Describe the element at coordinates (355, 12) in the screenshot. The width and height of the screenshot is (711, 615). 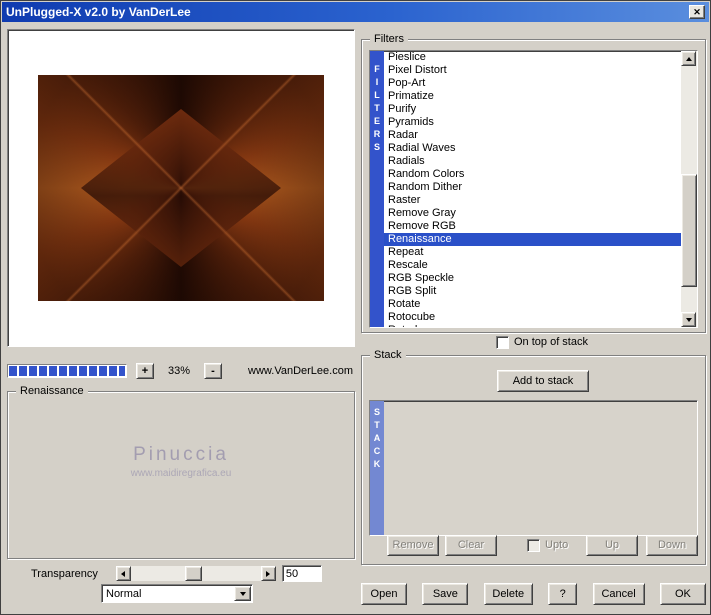
I see `title-bar: UnPlugged-X v2.0 by VanDerLee ✕` at that location.